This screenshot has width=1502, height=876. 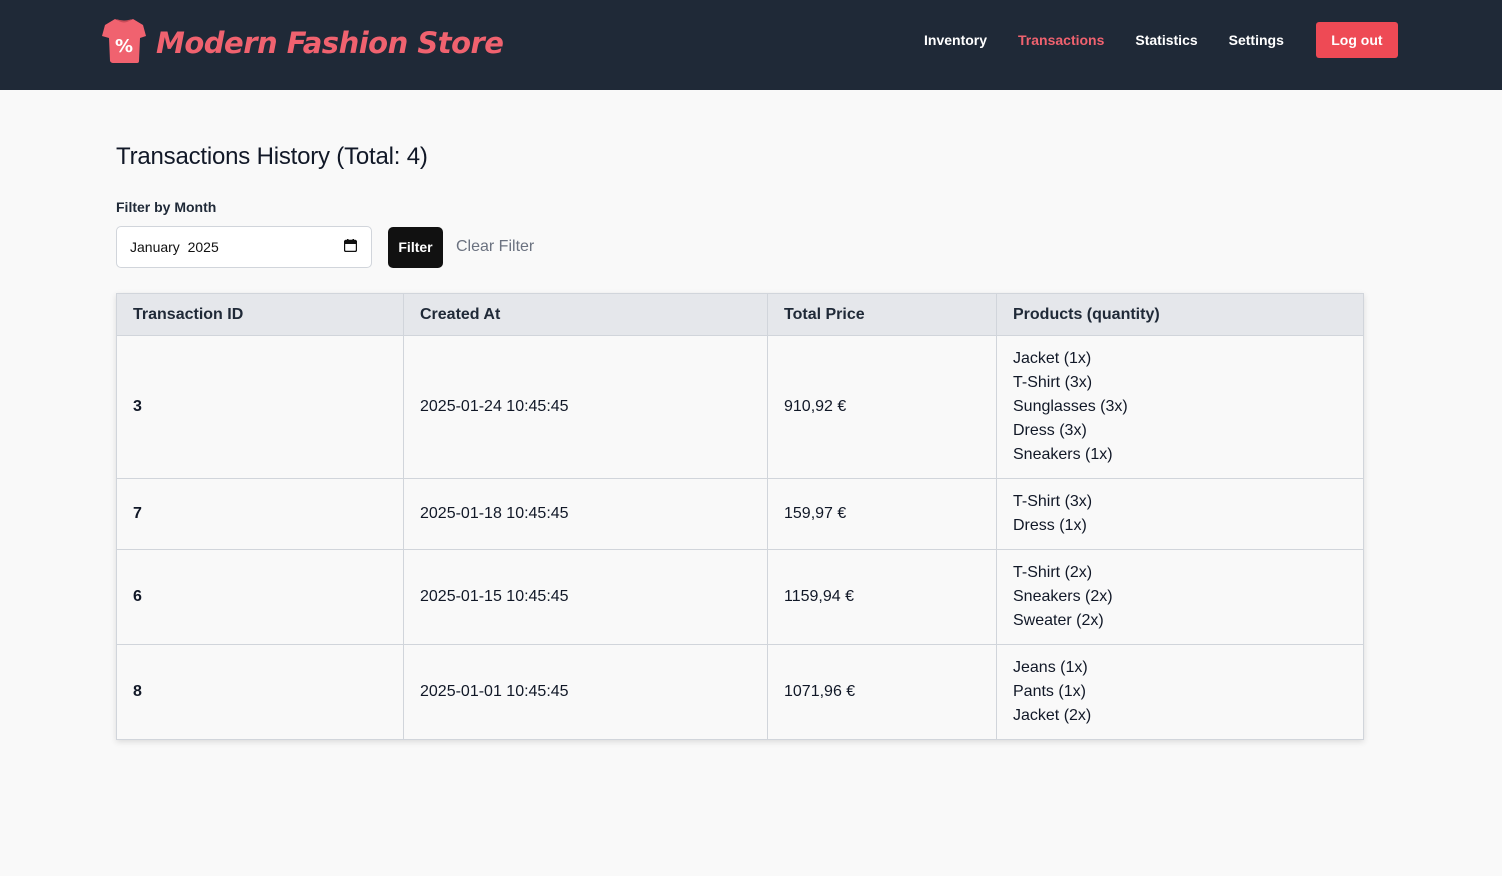 What do you see at coordinates (1070, 406) in the screenshot?
I see `product-item: Sunglasses (3x)` at bounding box center [1070, 406].